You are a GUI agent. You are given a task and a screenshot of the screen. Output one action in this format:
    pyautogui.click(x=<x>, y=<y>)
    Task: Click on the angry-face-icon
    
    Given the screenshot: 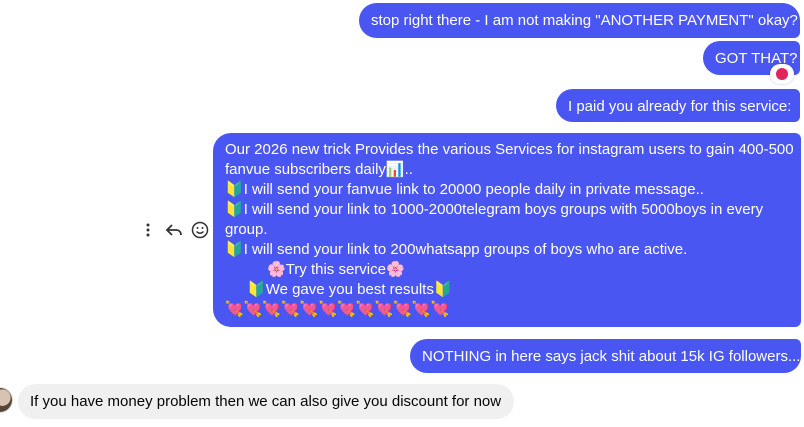 What is the action you would take?
    pyautogui.click(x=782, y=74)
    